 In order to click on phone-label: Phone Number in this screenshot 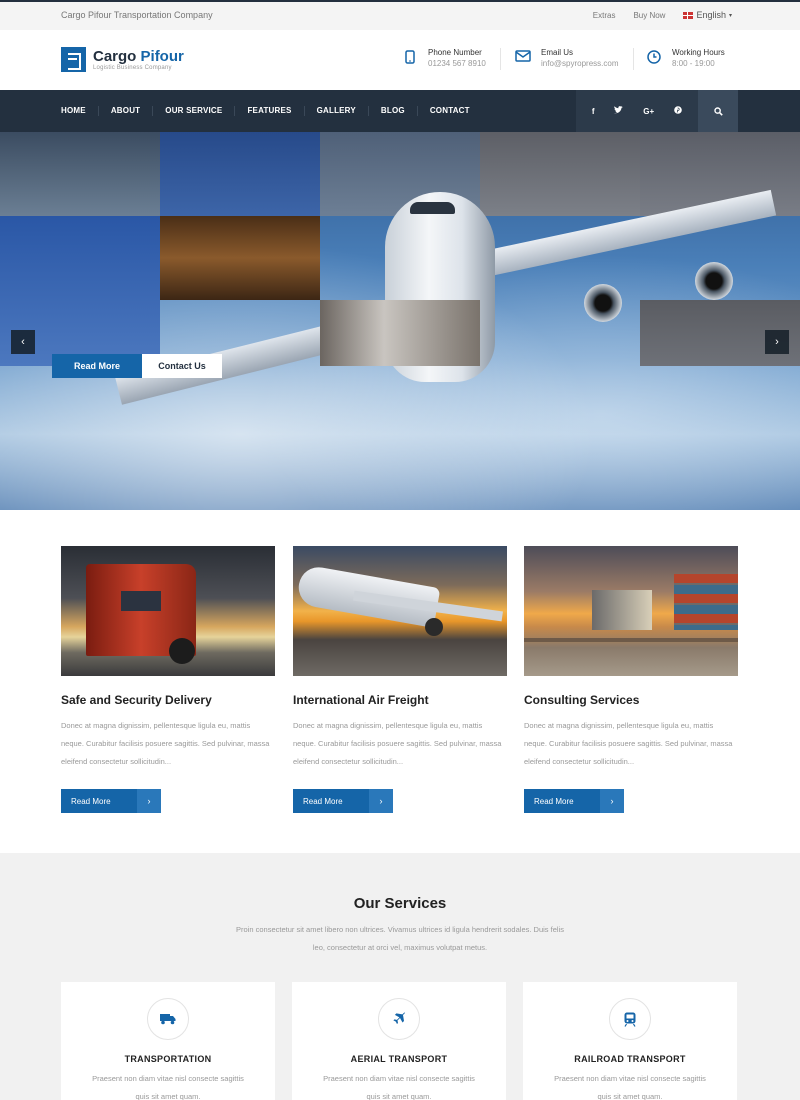, I will do `click(455, 52)`.